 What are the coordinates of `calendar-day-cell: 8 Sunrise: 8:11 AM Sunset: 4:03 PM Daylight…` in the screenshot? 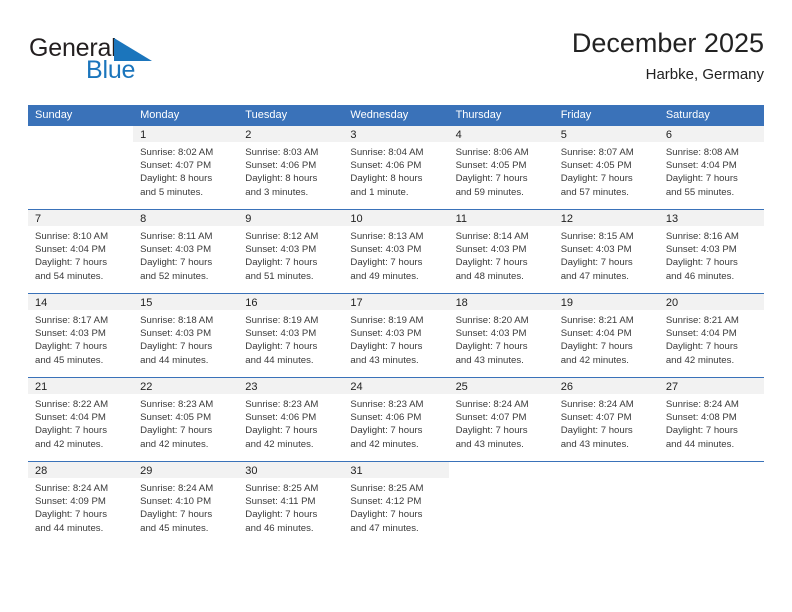 It's located at (186, 251).